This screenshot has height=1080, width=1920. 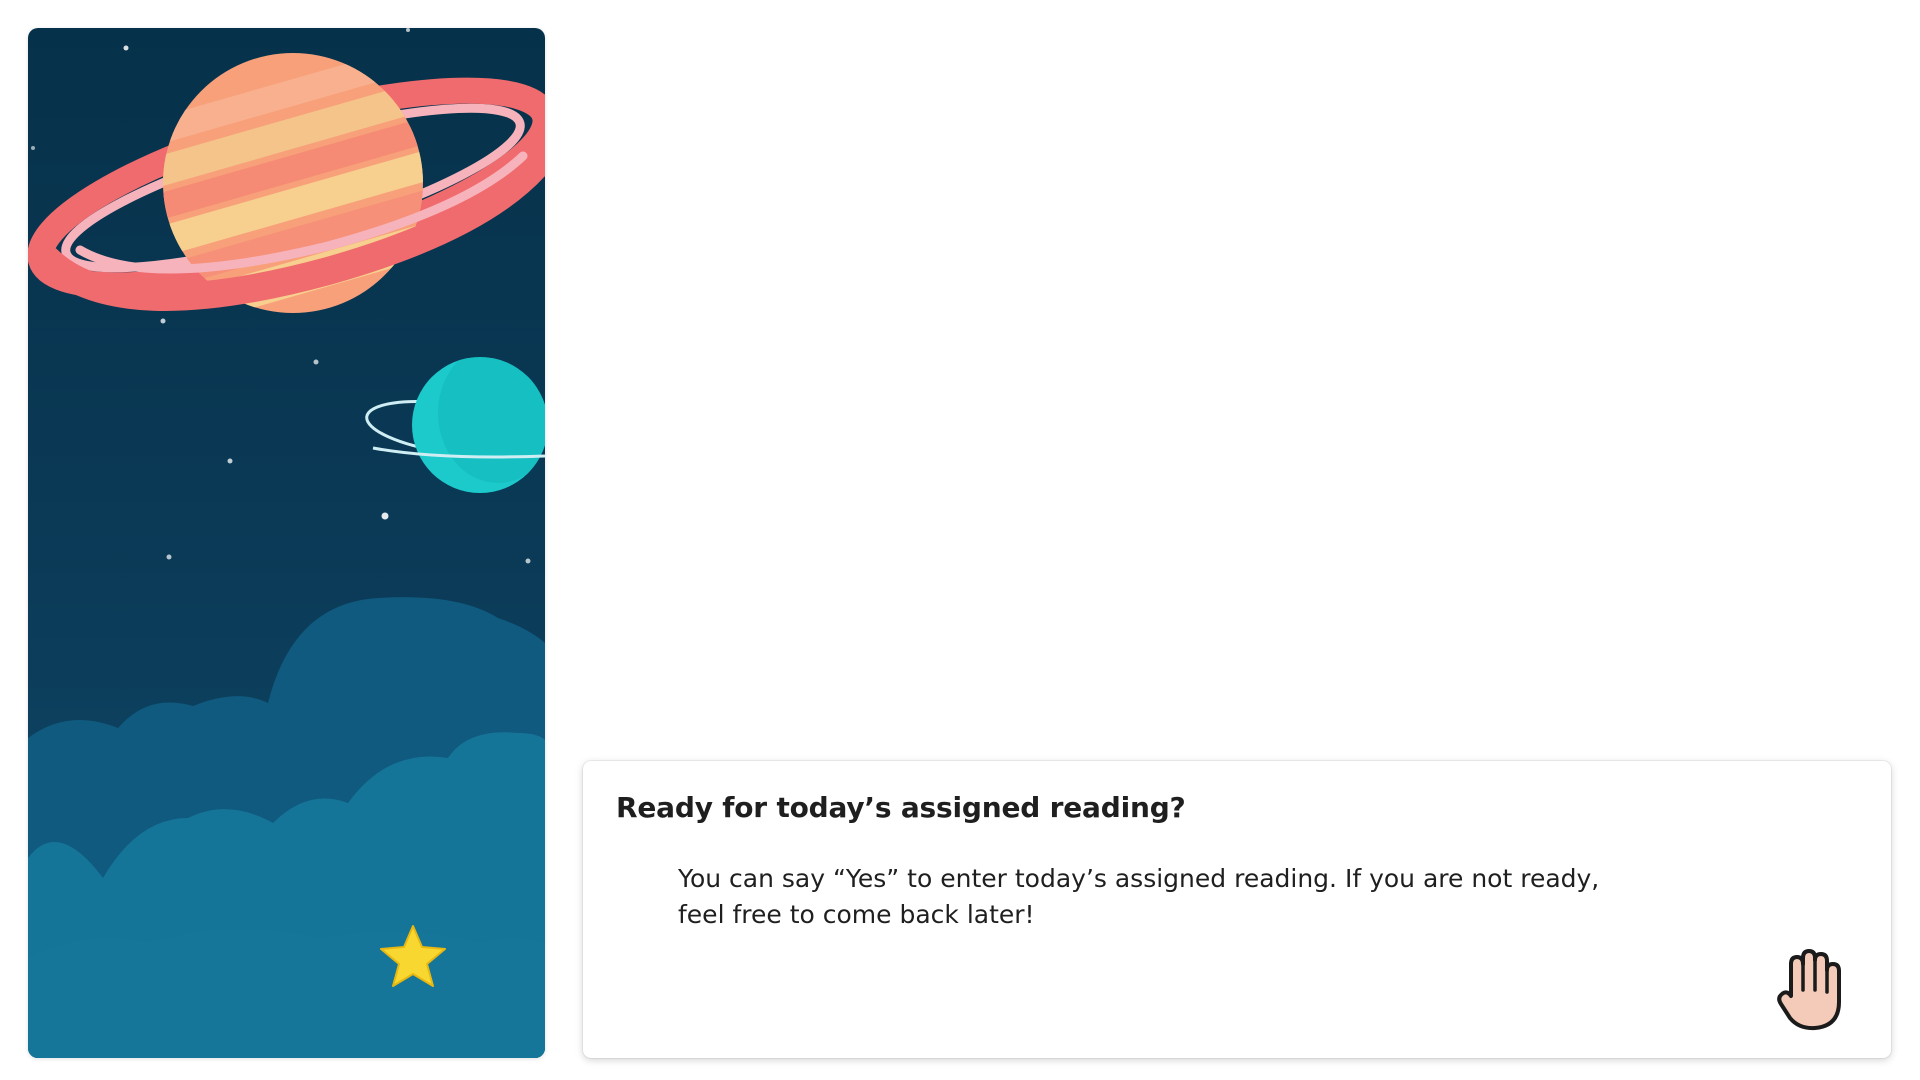 What do you see at coordinates (901, 807) in the screenshot?
I see `dialog-title: Ready for today’s assigned reading?` at bounding box center [901, 807].